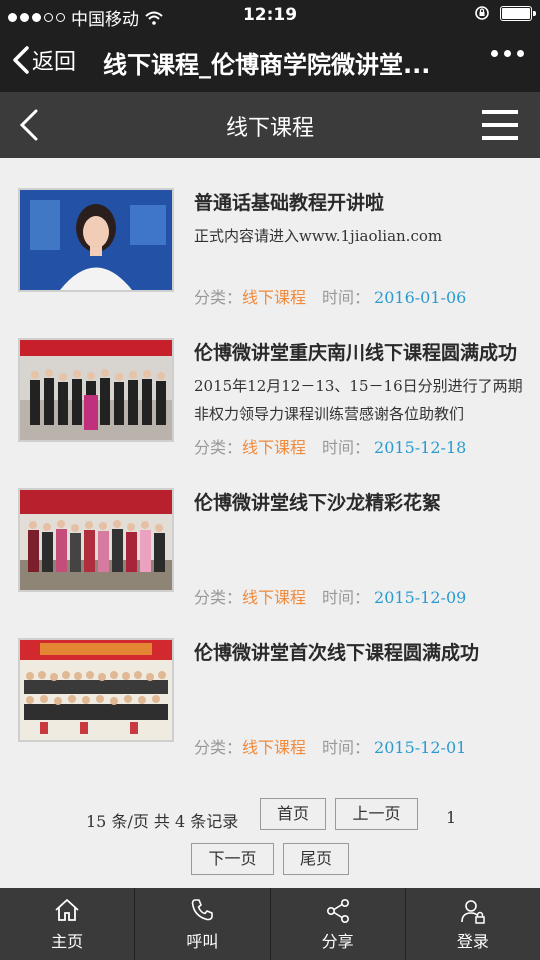  What do you see at coordinates (316, 859) in the screenshot?
I see `last-page-button: 尾页` at bounding box center [316, 859].